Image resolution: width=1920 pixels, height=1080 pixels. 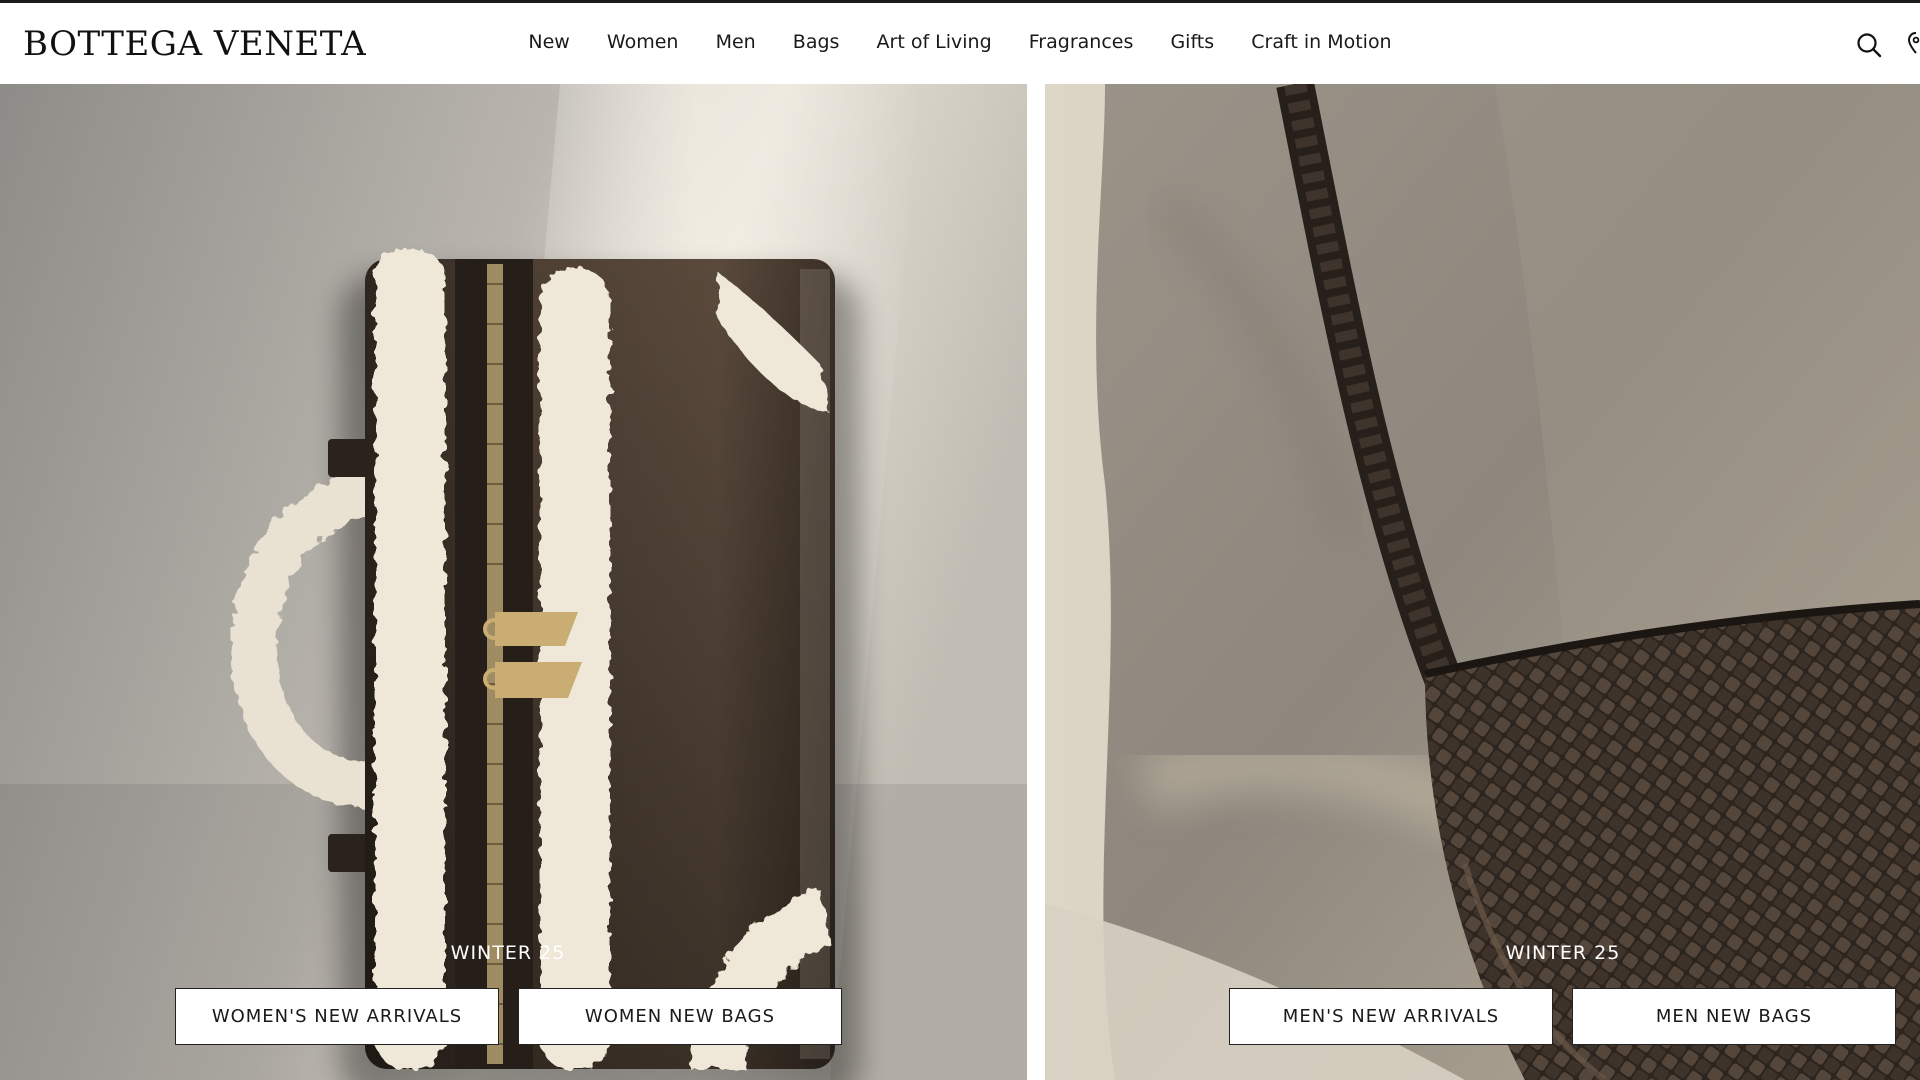 I want to click on store-locator-icon, so click(x=1914, y=44).